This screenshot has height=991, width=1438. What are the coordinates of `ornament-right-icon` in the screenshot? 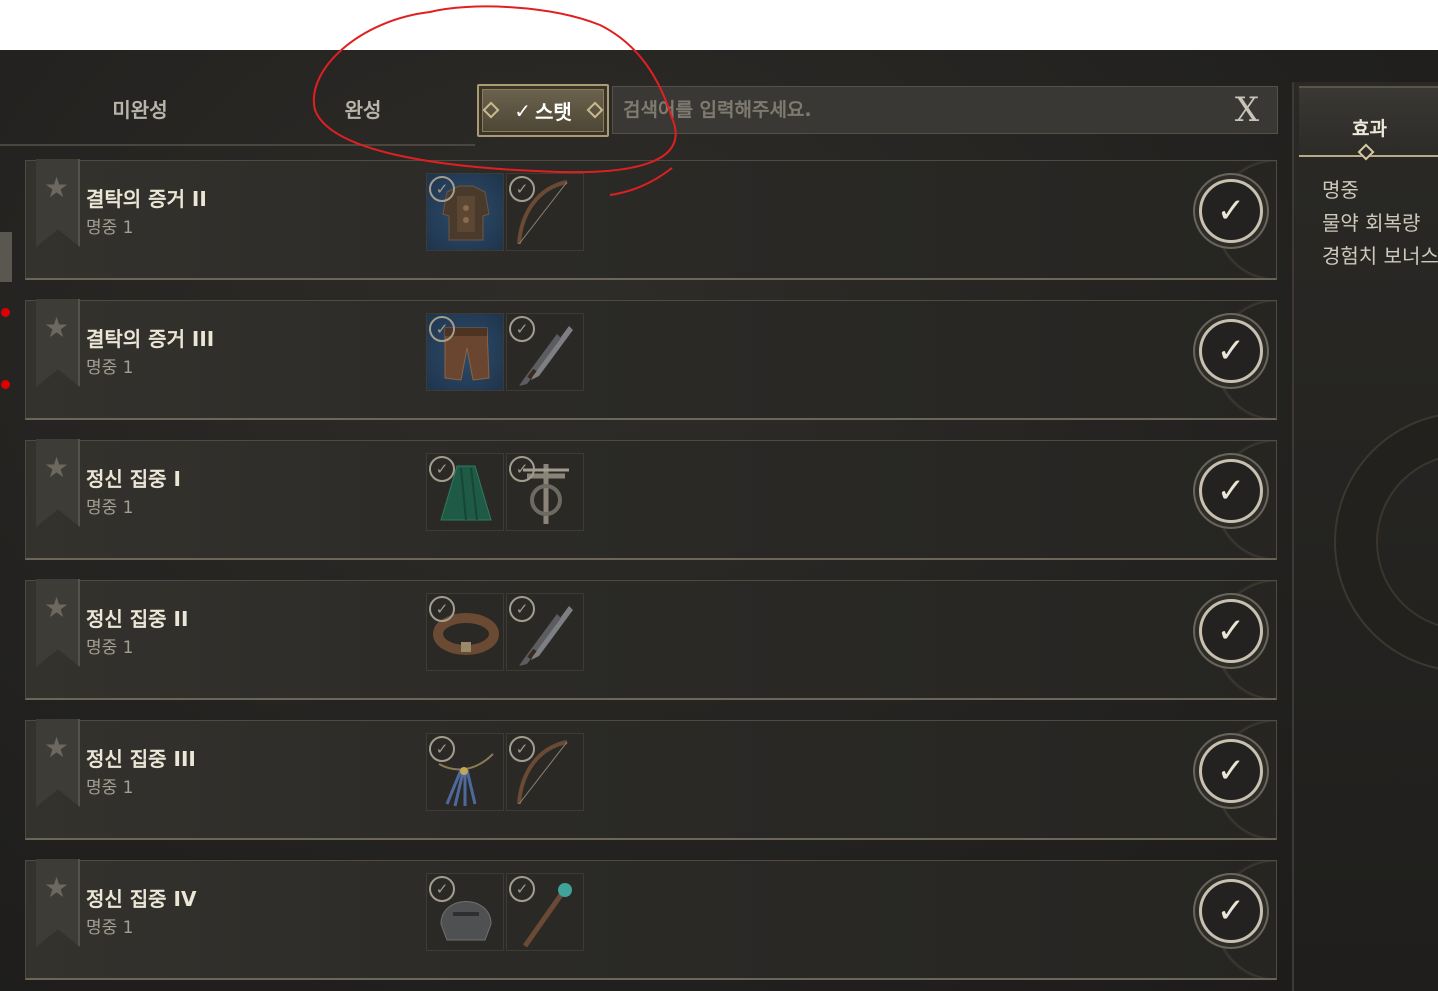 It's located at (595, 110).